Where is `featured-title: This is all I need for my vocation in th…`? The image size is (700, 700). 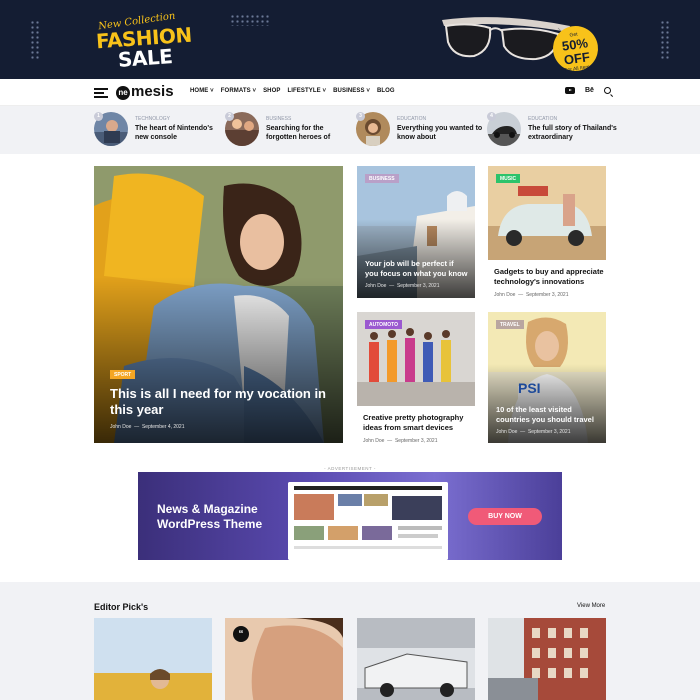 featured-title: This is all I need for my vocation in th… is located at coordinates (220, 402).